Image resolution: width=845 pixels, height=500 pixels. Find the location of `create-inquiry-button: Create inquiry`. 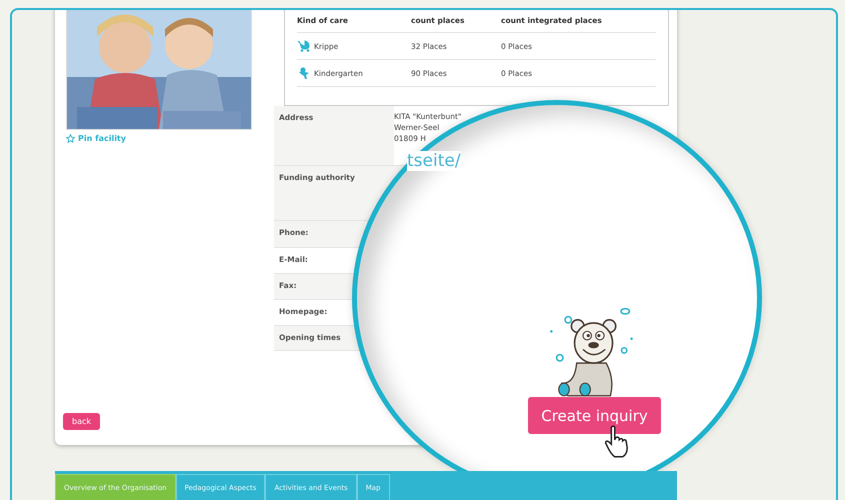

create-inquiry-button: Create inquiry is located at coordinates (594, 415).